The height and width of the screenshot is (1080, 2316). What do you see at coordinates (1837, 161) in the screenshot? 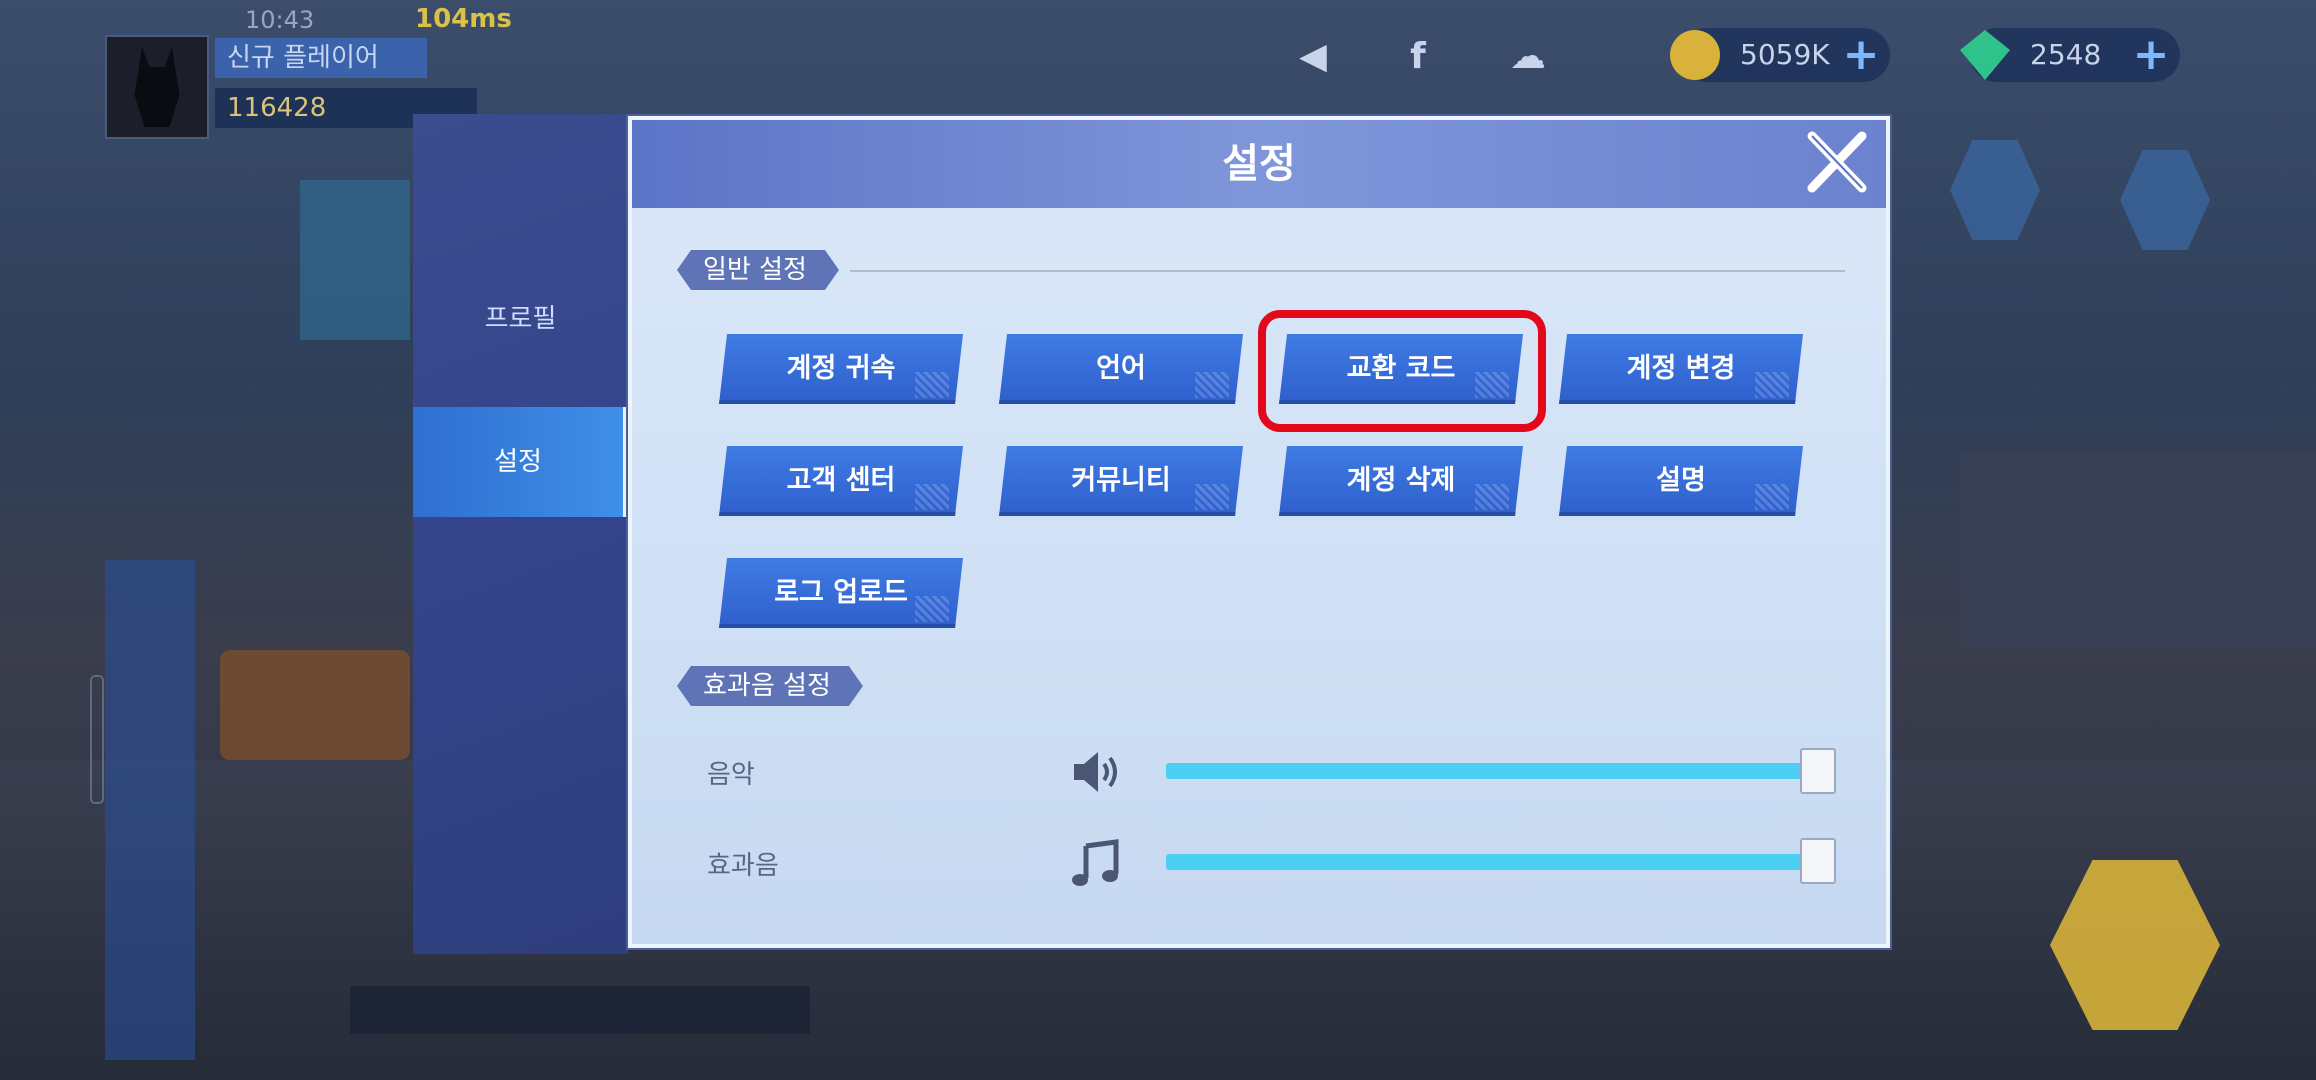
I see `close-icon` at bounding box center [1837, 161].